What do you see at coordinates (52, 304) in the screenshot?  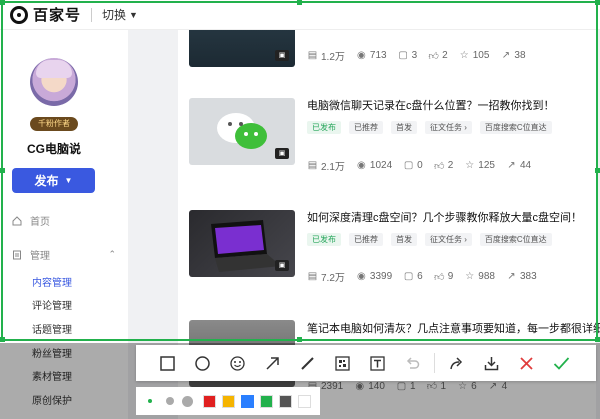 I see `sidebar-item-comment-management: 评论管理` at bounding box center [52, 304].